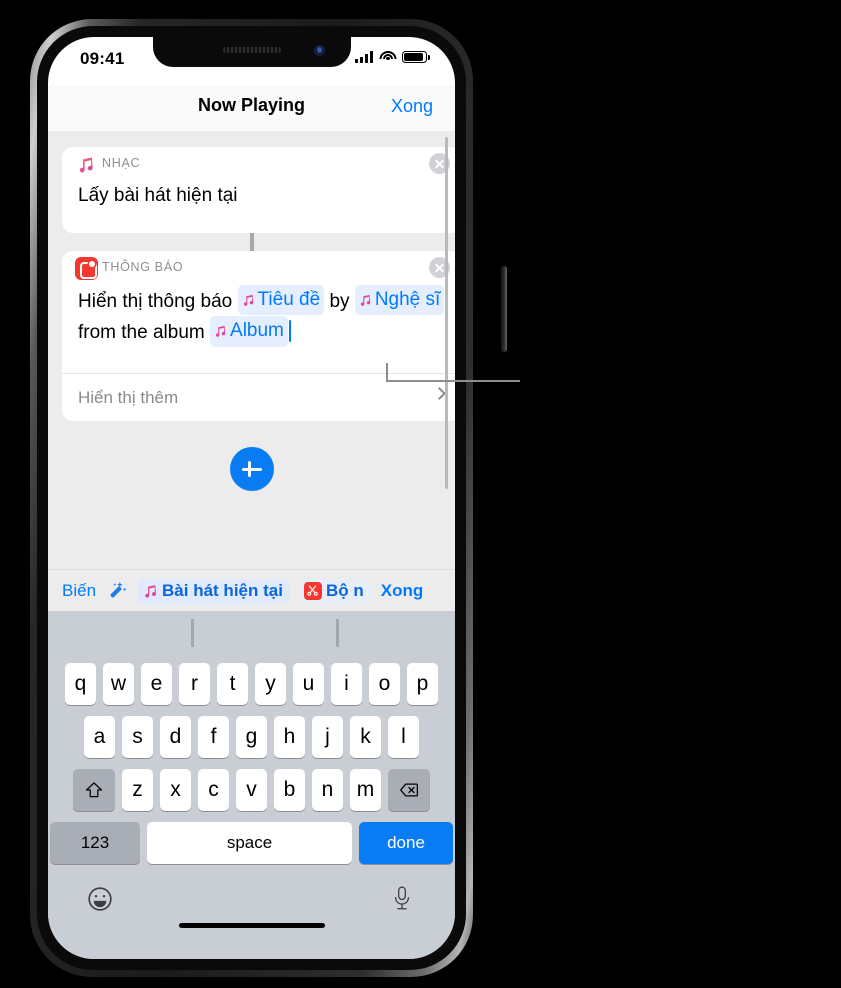 Image resolution: width=841 pixels, height=988 pixels. I want to click on add-action-button, so click(251, 469).